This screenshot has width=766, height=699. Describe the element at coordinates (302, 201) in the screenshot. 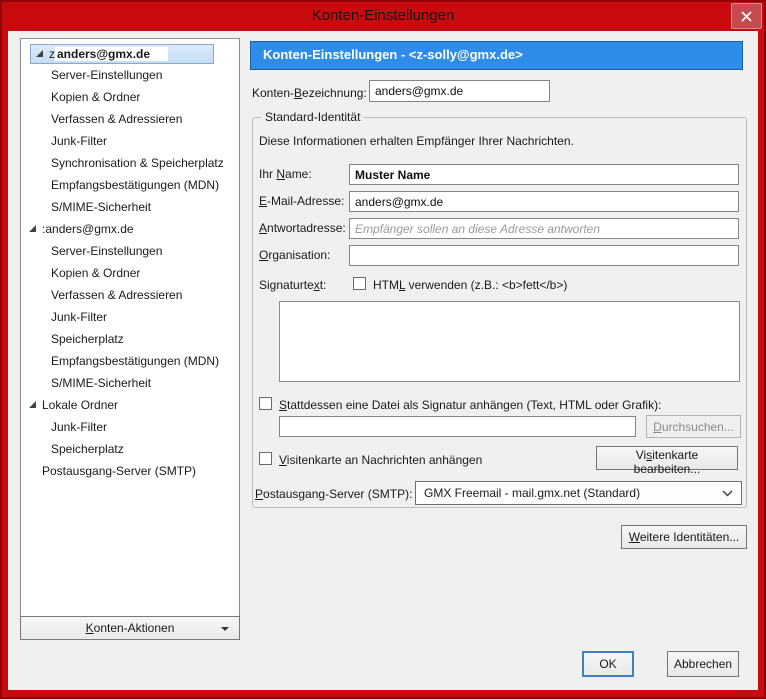

I see `email-label: E-Mail-Adresse:` at that location.